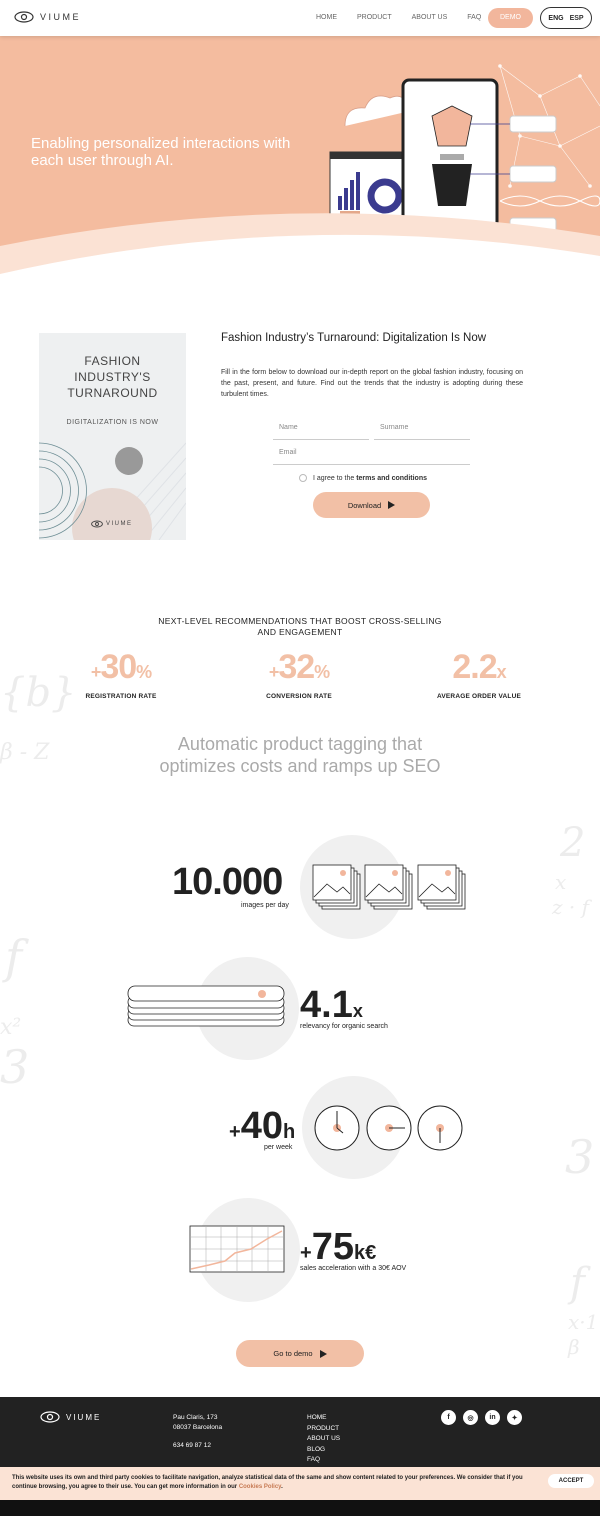 Image resolution: width=600 pixels, height=1516 pixels. Describe the element at coordinates (344, 1026) in the screenshot. I see `relevancy-caption: relevancy for organic search` at that location.